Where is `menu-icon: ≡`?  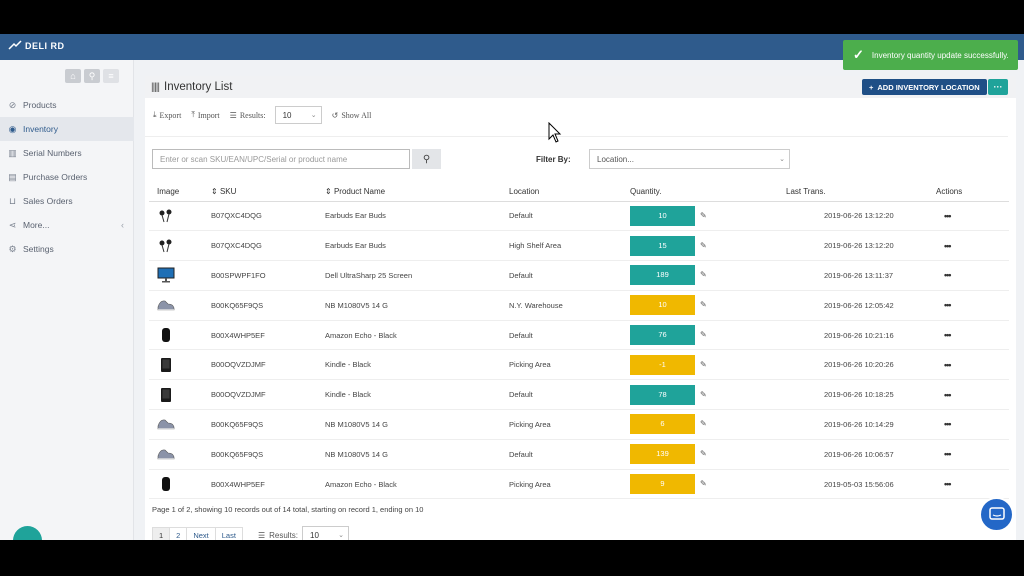
menu-icon: ≡ is located at coordinates (111, 76).